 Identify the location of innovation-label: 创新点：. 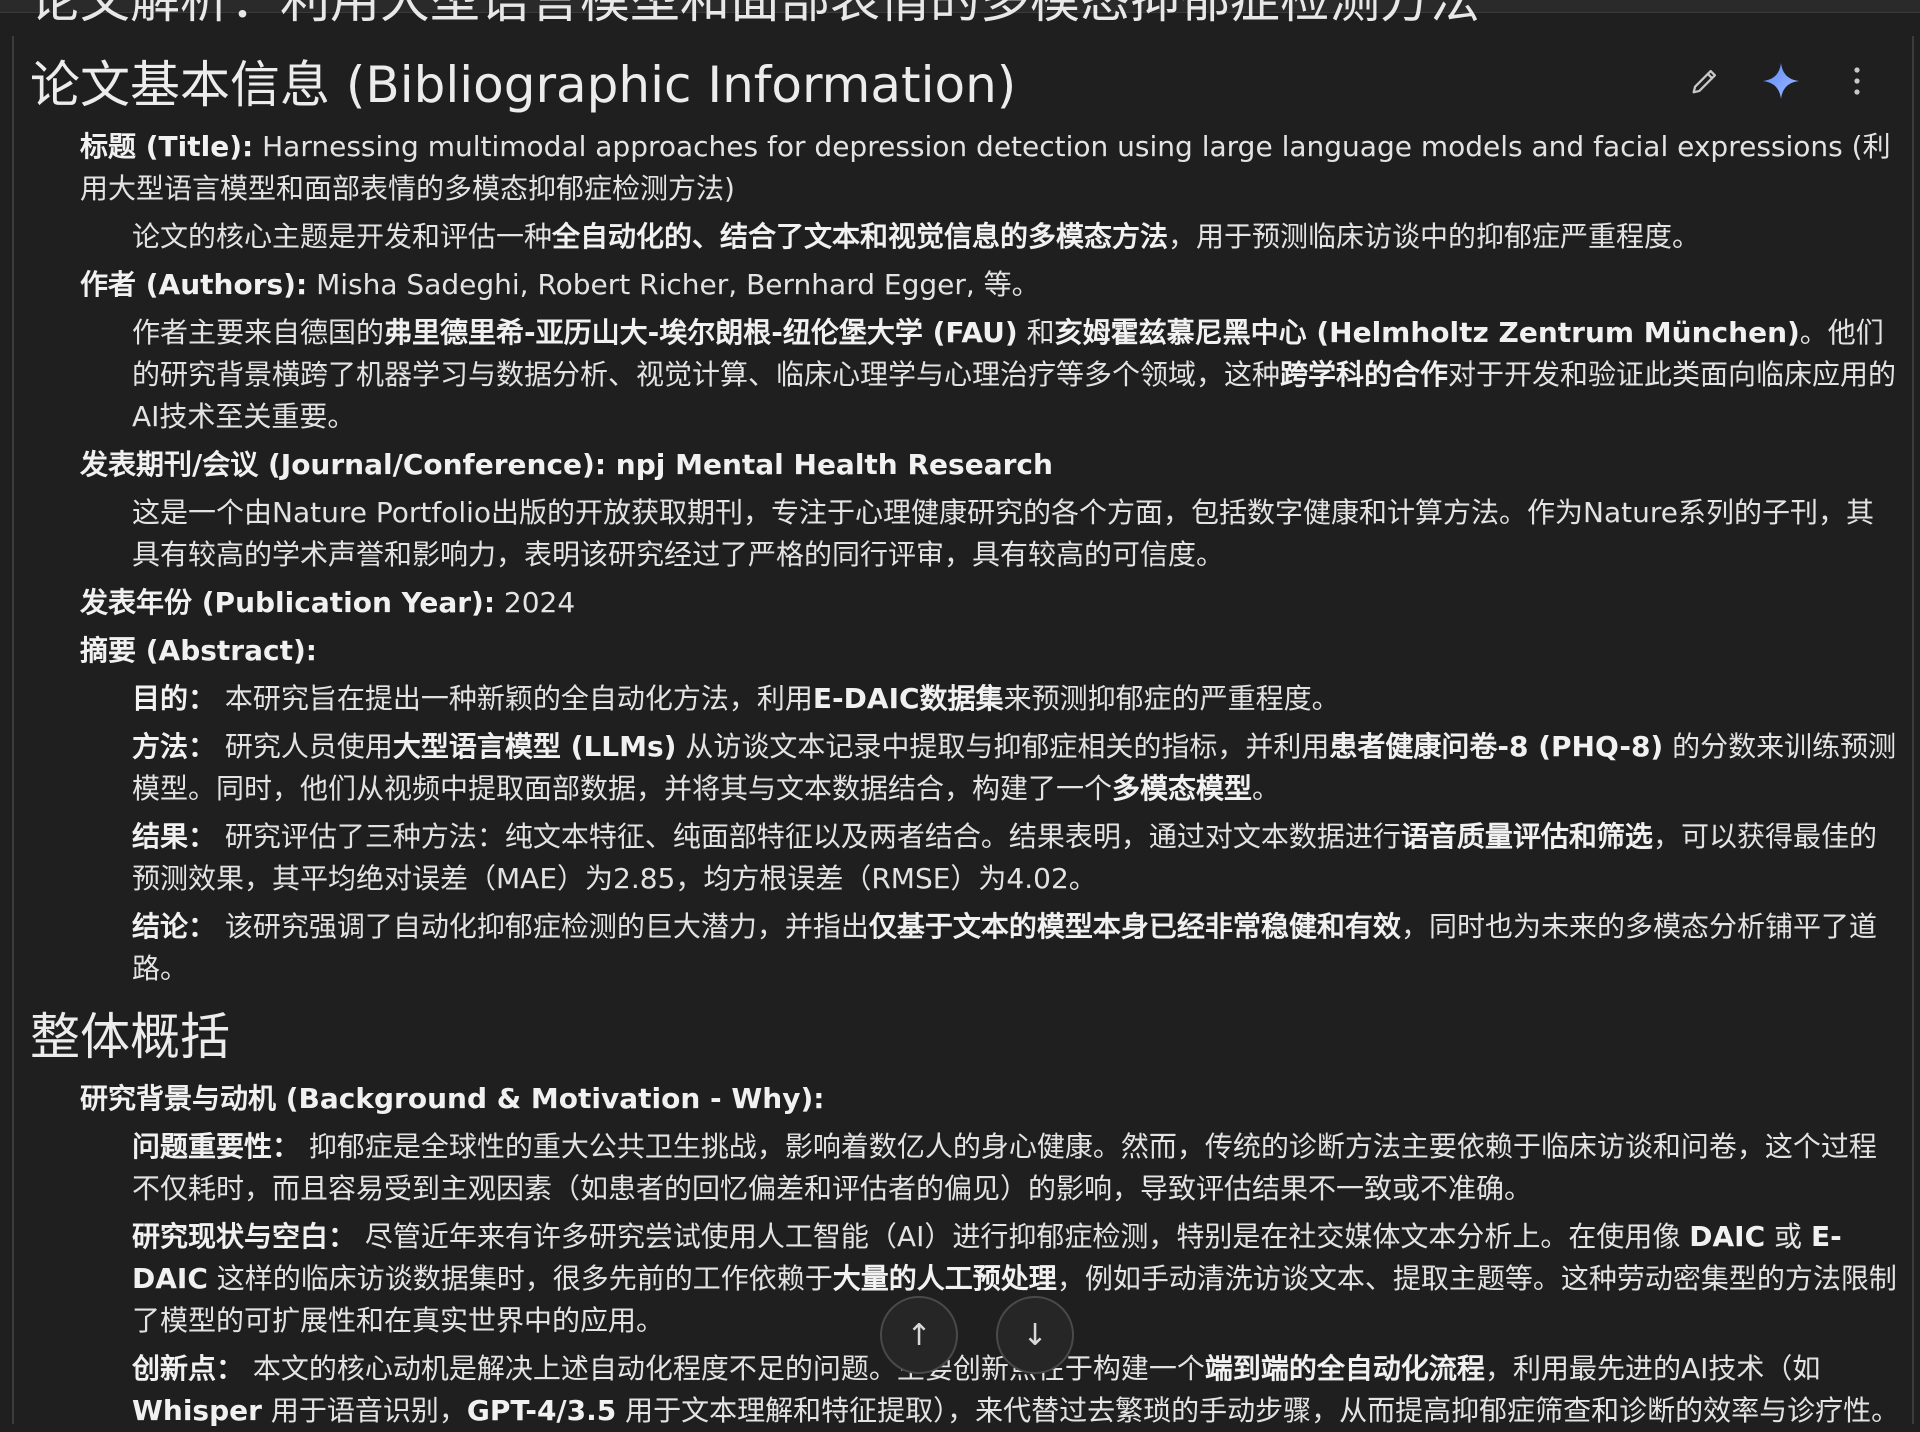
(188, 1368).